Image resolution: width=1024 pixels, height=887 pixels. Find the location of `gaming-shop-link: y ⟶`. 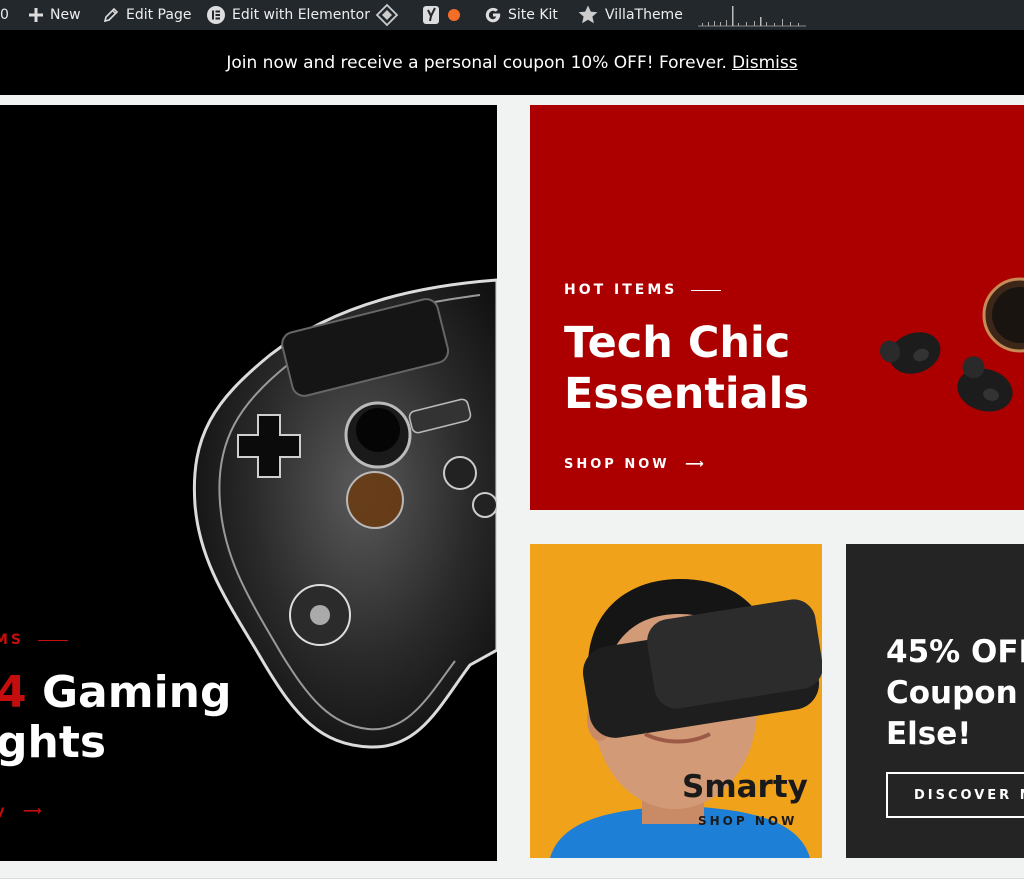

gaming-shop-link: y ⟶ is located at coordinates (22, 811).